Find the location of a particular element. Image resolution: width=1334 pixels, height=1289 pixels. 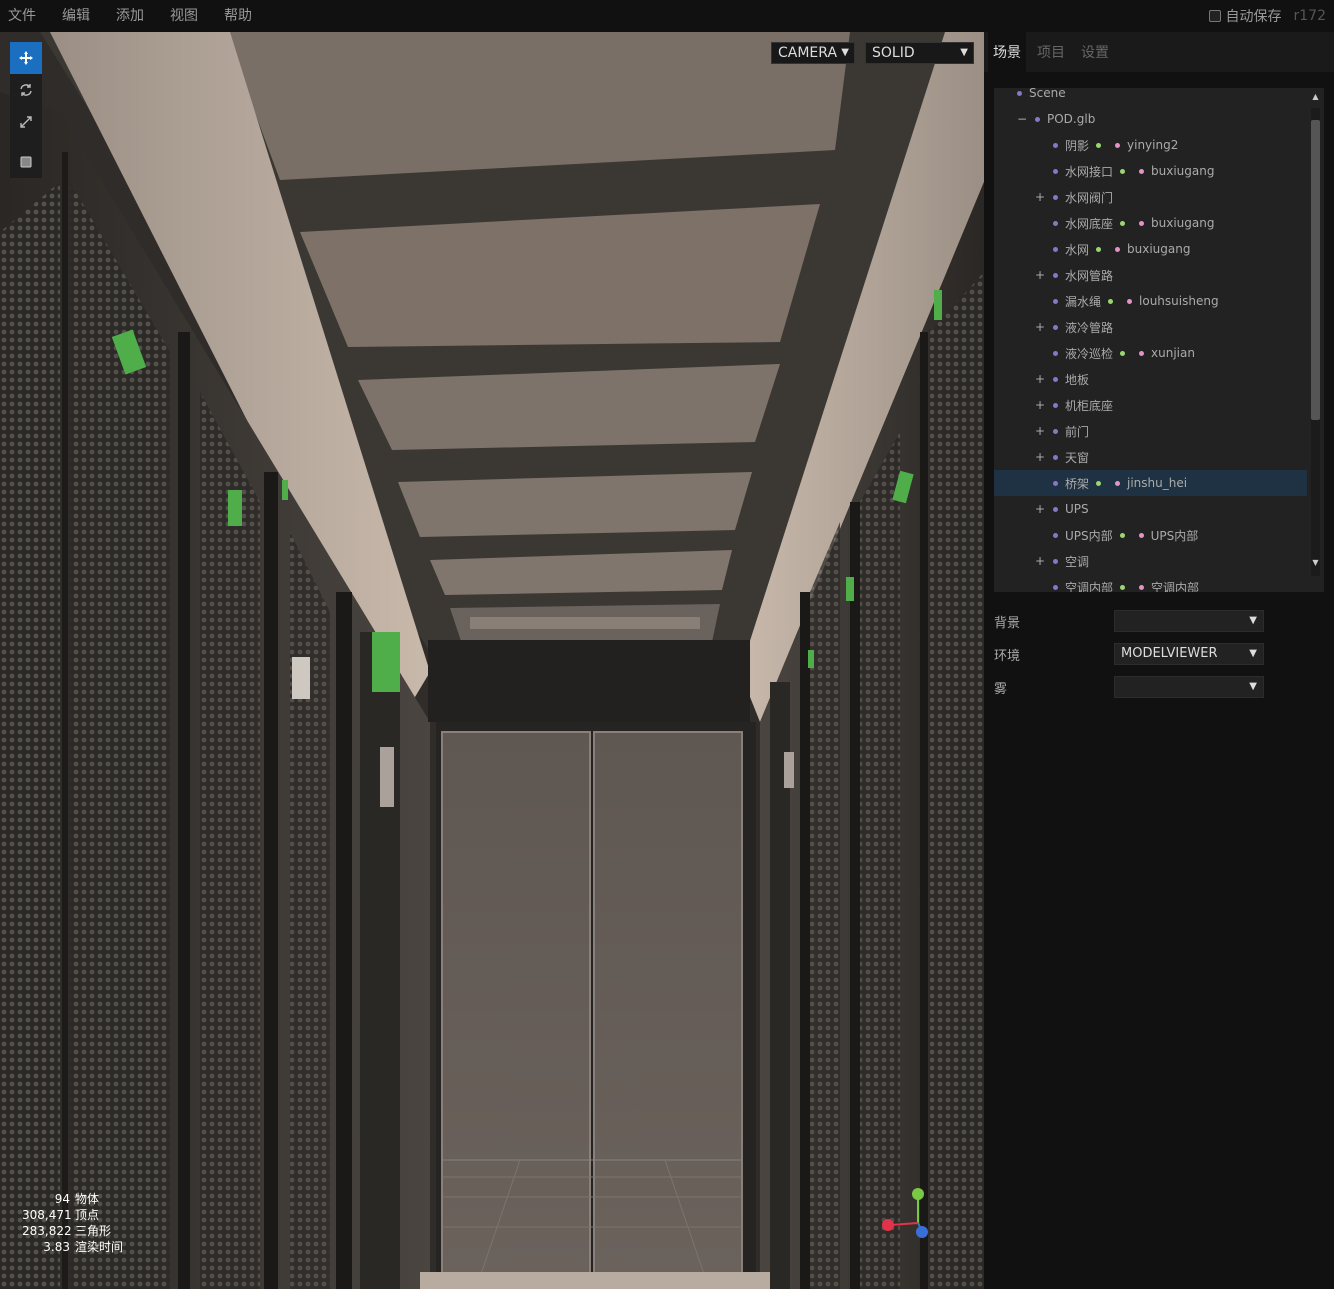

autosave-checkbox is located at coordinates (1214, 16).